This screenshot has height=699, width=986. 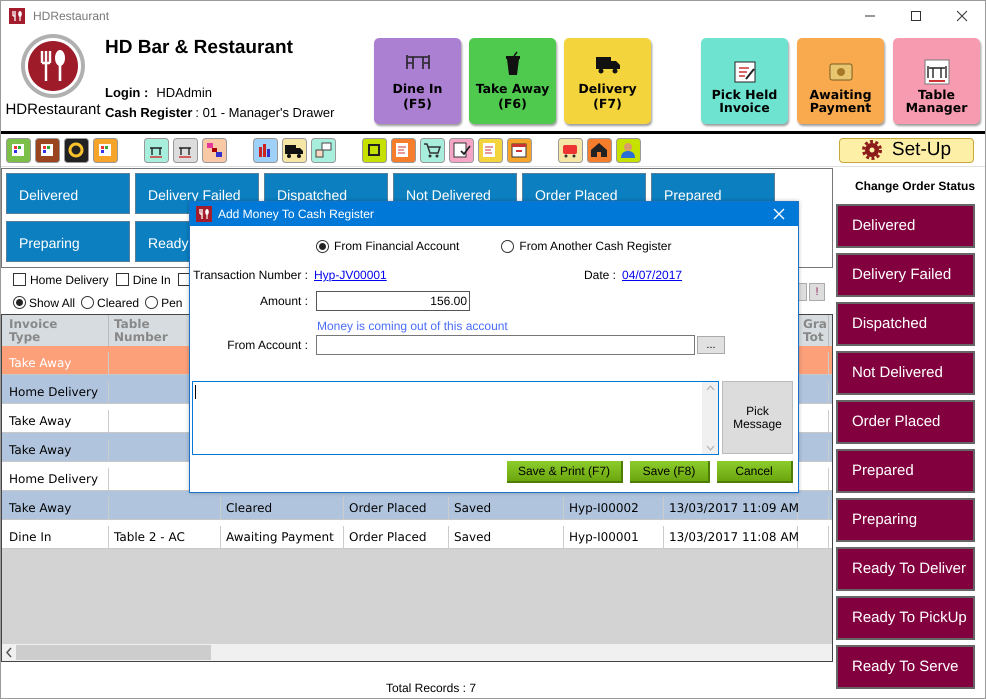 What do you see at coordinates (53, 110) in the screenshot?
I see `logo-text: HDRestaurant` at bounding box center [53, 110].